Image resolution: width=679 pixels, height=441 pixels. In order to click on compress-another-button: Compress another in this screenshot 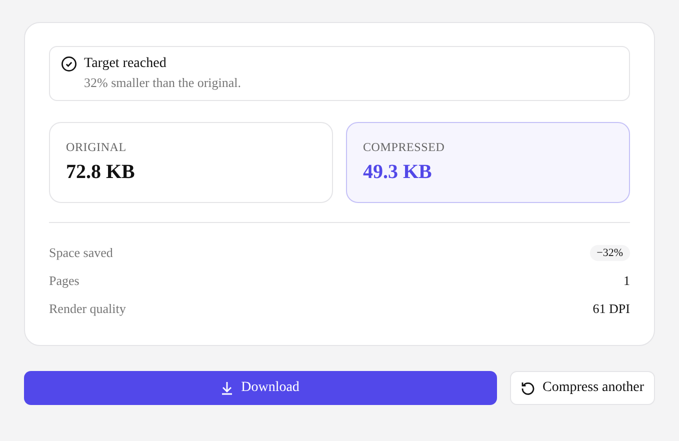, I will do `click(582, 388)`.